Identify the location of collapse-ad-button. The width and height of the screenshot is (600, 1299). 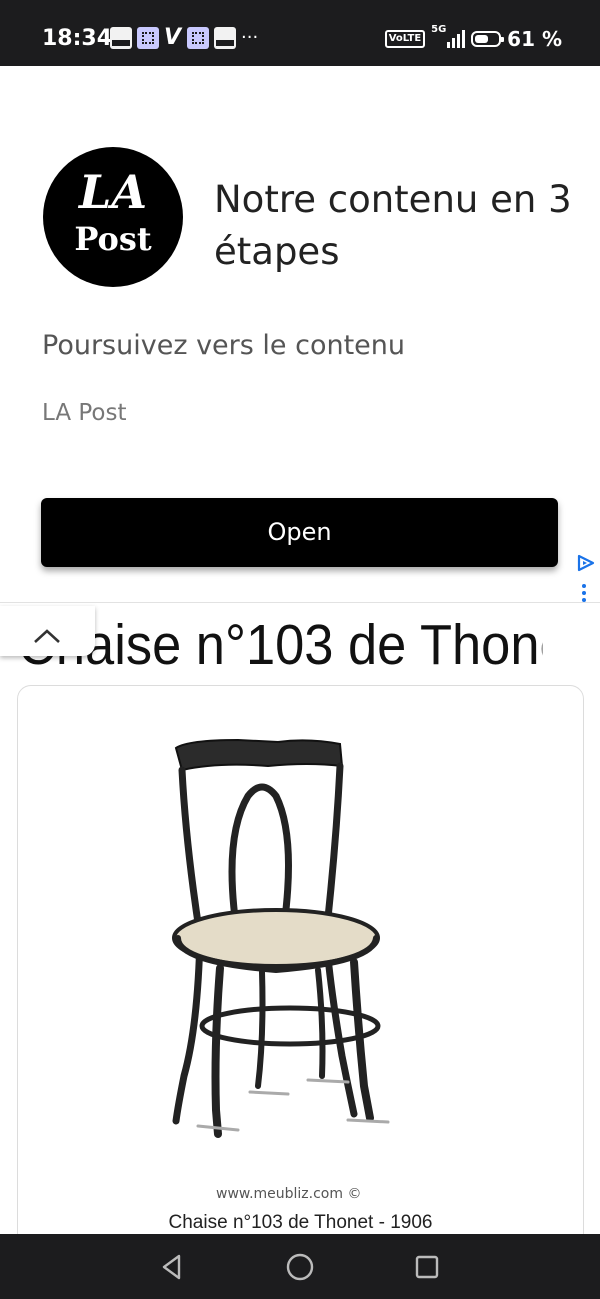
(47, 631).